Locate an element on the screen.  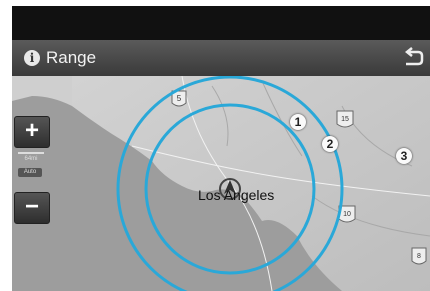
back-arrow-icon is located at coordinates (414, 56).